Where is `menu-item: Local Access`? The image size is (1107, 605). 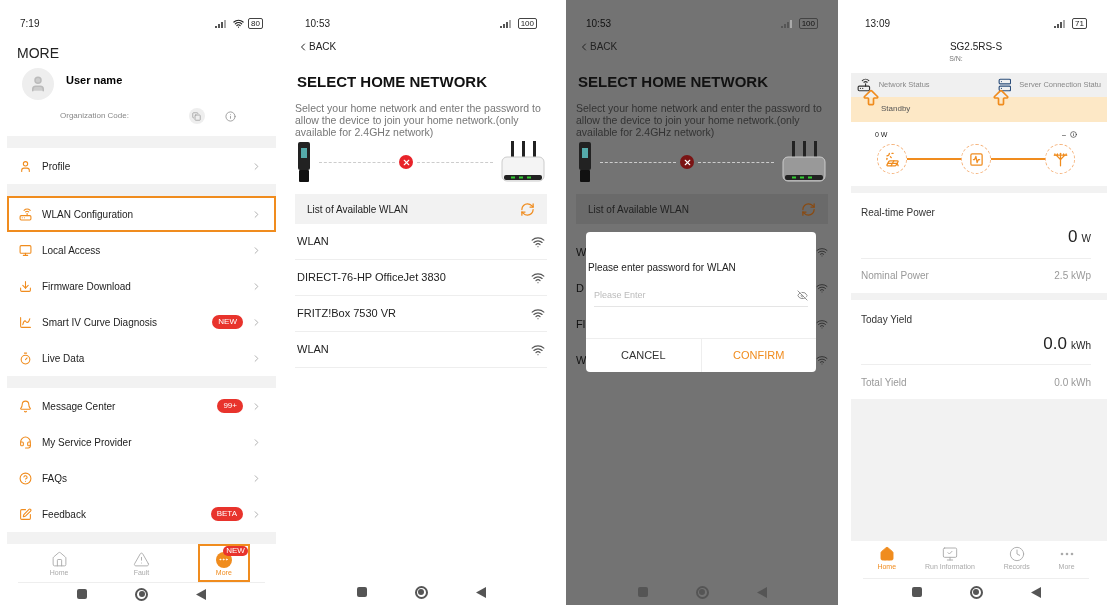 menu-item: Local Access is located at coordinates (141, 250).